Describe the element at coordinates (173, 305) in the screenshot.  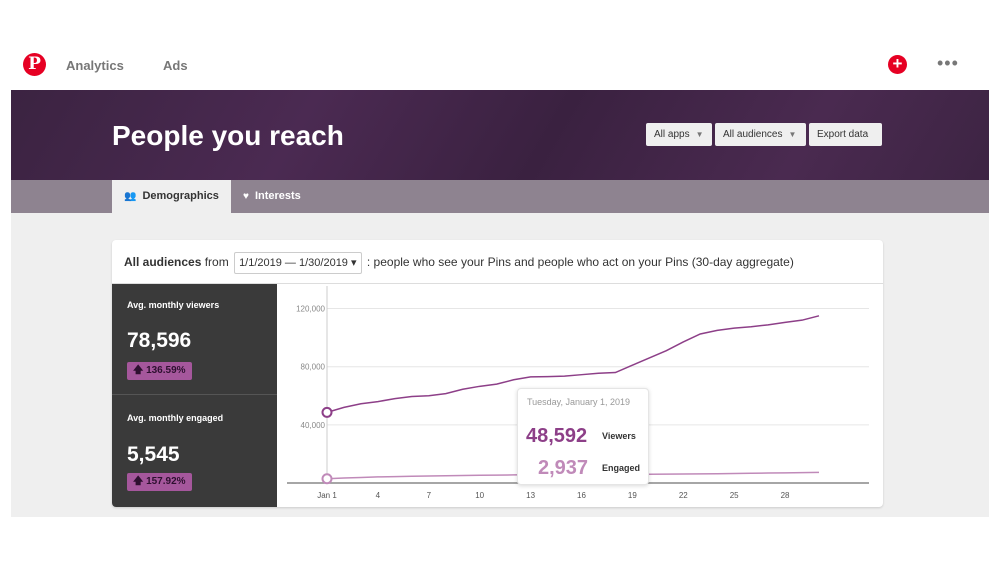
I see `stat-label: Avg. monthly viewers` at that location.